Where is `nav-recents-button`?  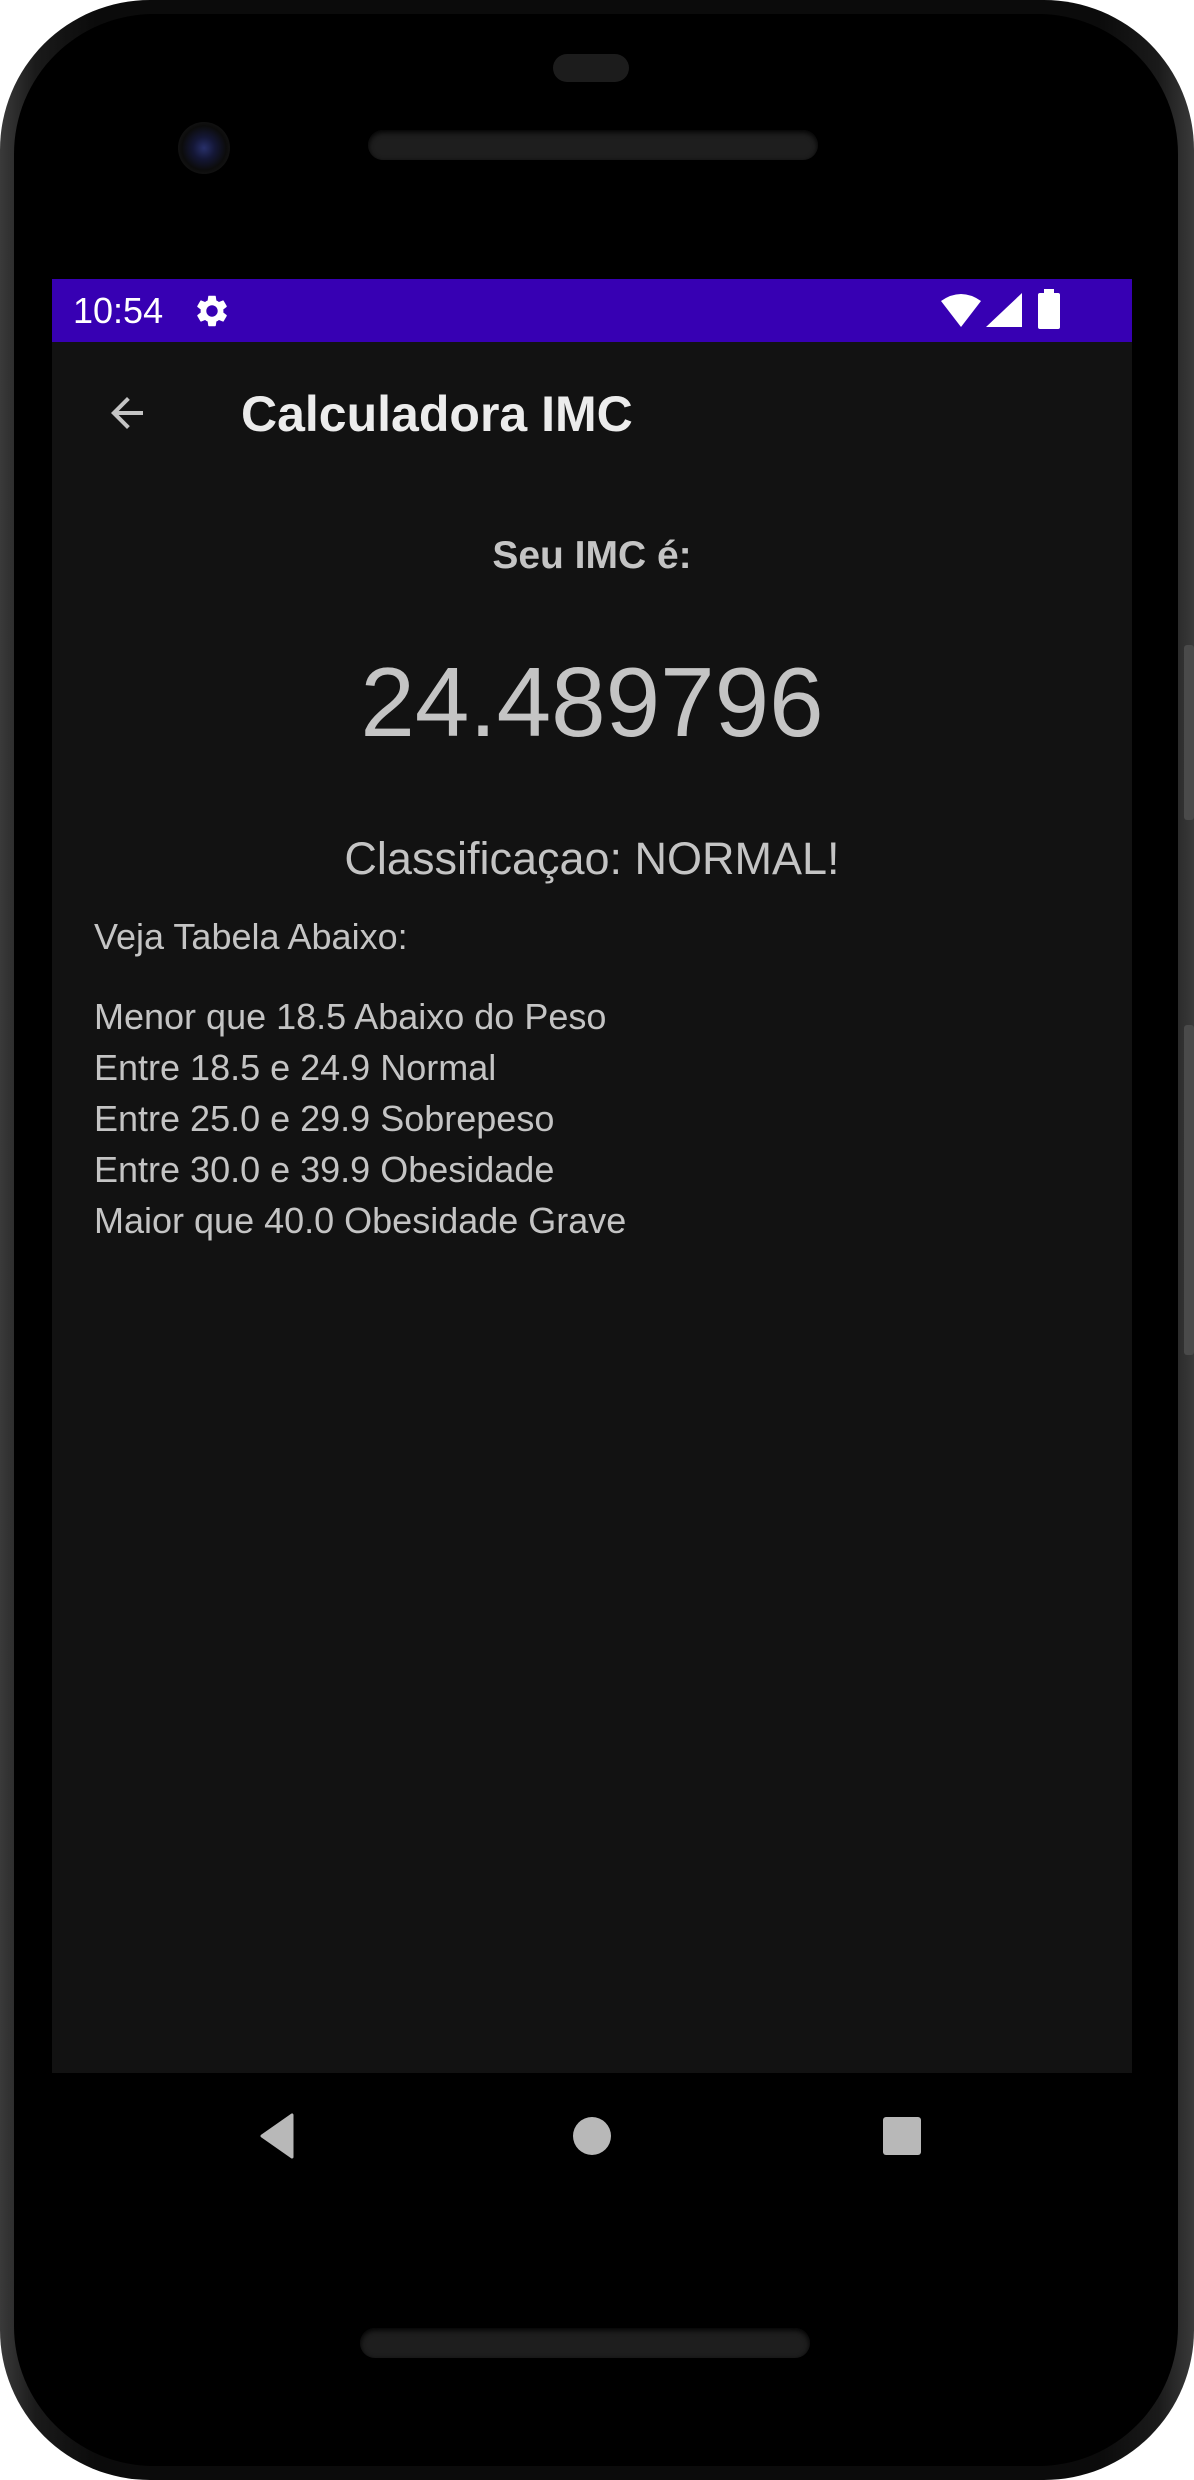
nav-recents-button is located at coordinates (902, 2136).